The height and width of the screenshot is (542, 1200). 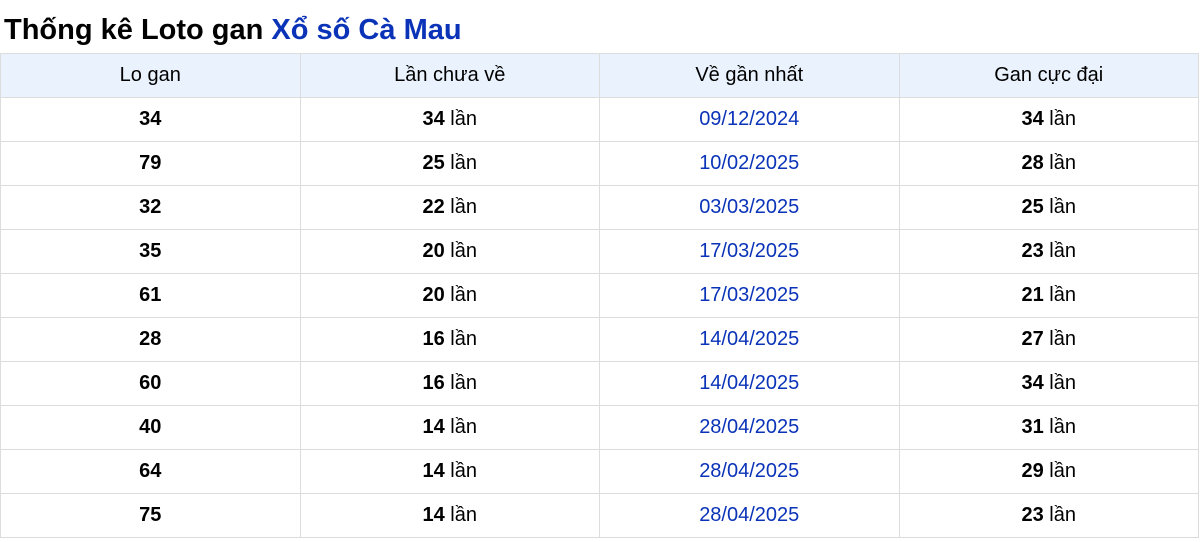 I want to click on lo-number: 40, so click(x=150, y=427).